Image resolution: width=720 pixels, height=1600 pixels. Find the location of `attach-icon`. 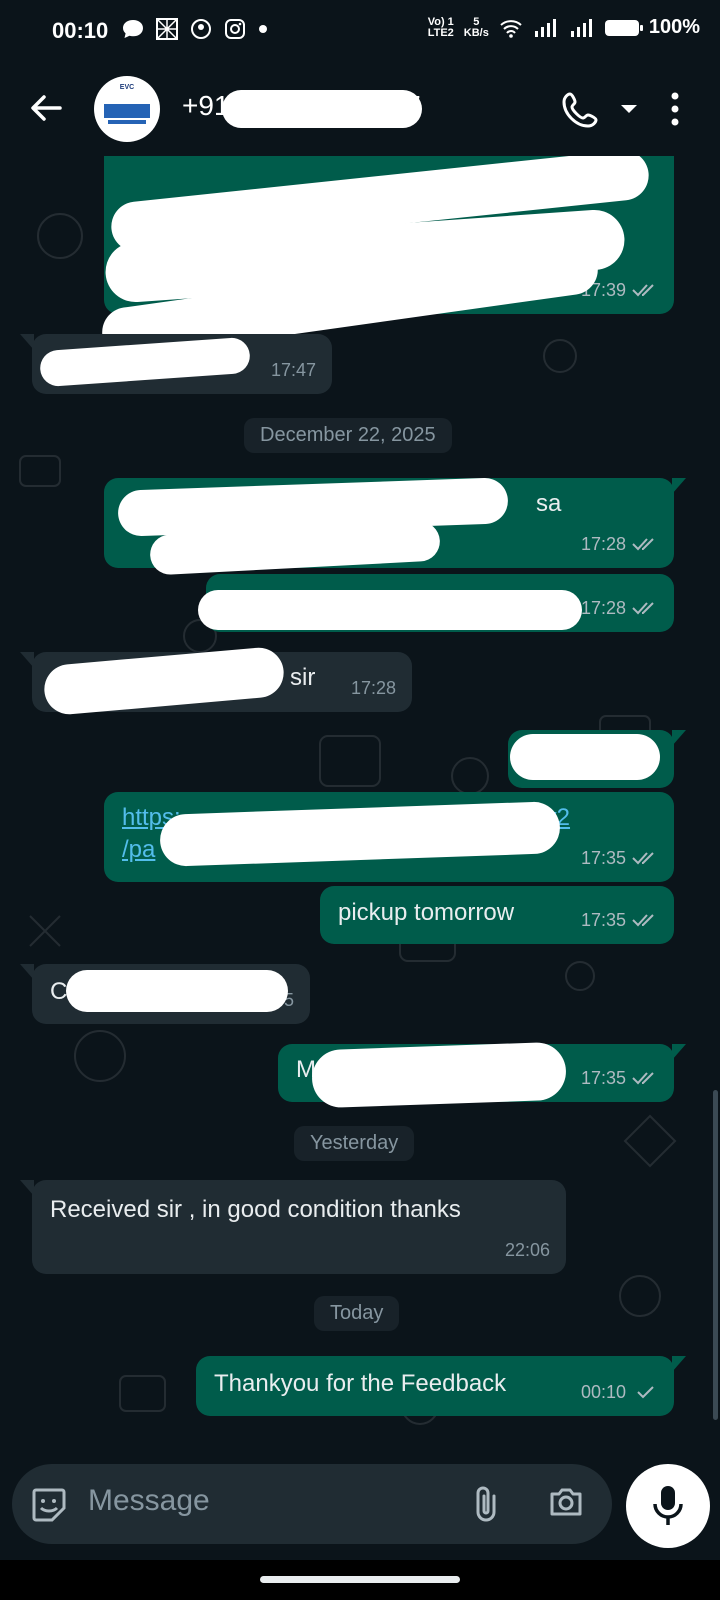

attach-icon is located at coordinates (486, 1504).